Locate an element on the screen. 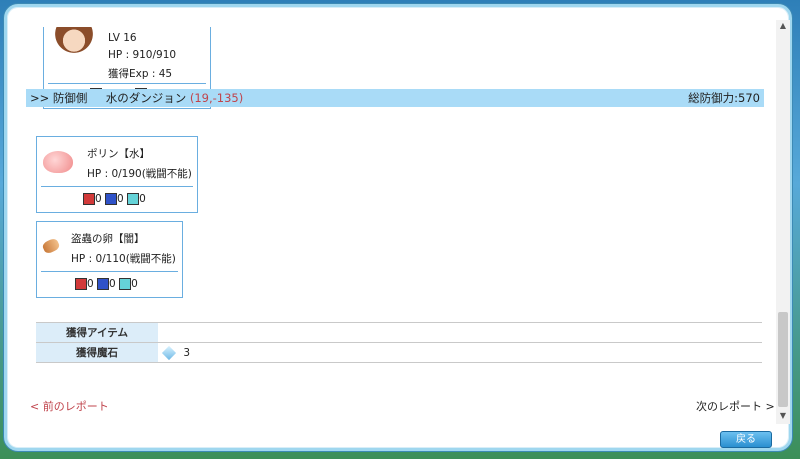  previous-report-link: < 前のレポート is located at coordinates (69, 406).